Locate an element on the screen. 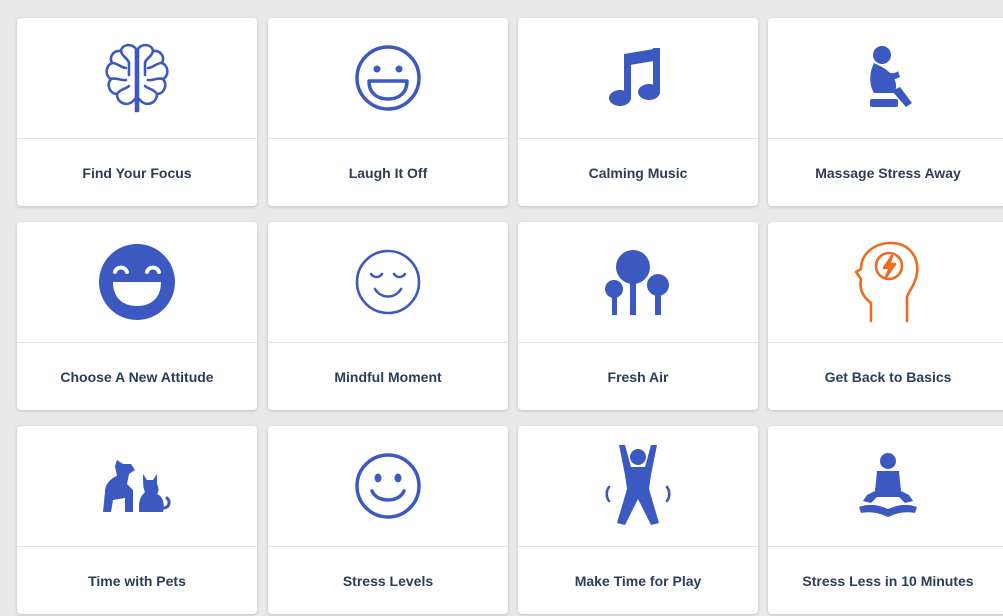  card-label: Fresh Air is located at coordinates (638, 377).